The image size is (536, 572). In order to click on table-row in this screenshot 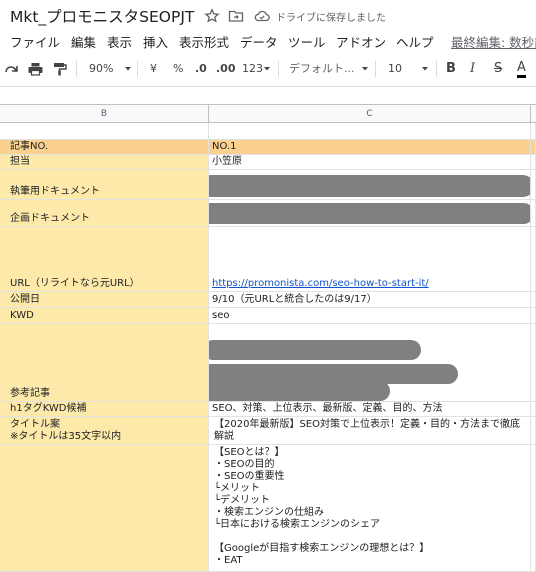, I will do `click(268, 131)`.